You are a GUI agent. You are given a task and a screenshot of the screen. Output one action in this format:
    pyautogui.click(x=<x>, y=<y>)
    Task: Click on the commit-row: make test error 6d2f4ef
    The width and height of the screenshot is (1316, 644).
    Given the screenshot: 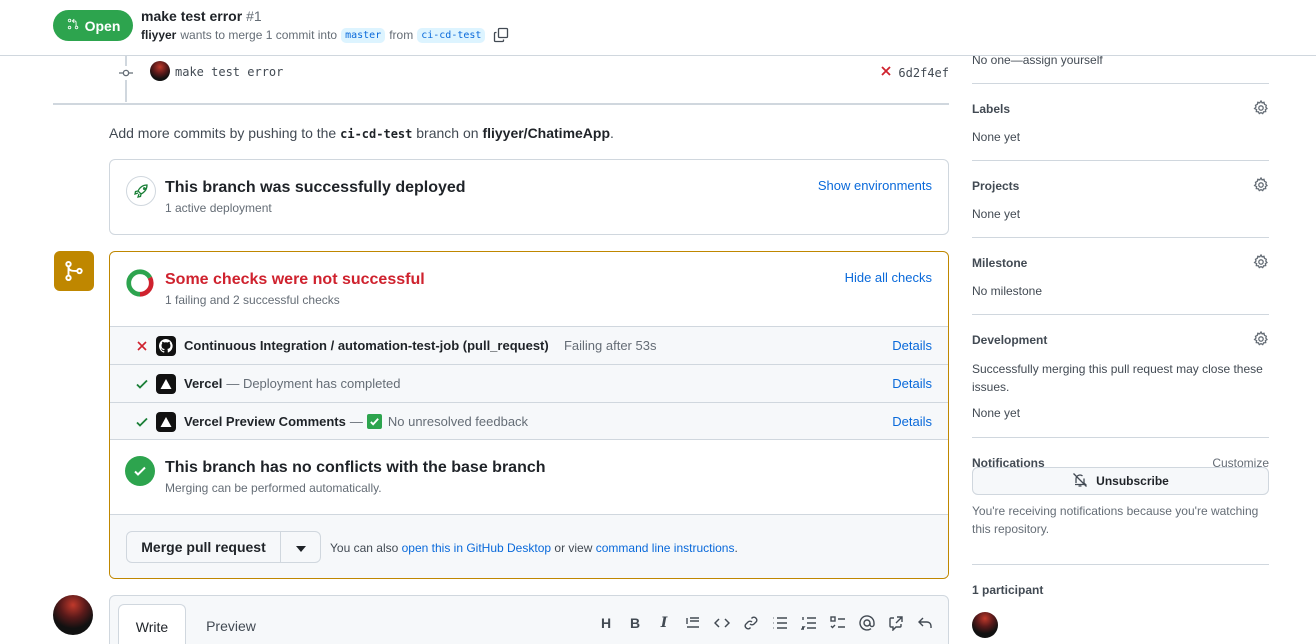 What is the action you would take?
    pyautogui.click(x=530, y=72)
    